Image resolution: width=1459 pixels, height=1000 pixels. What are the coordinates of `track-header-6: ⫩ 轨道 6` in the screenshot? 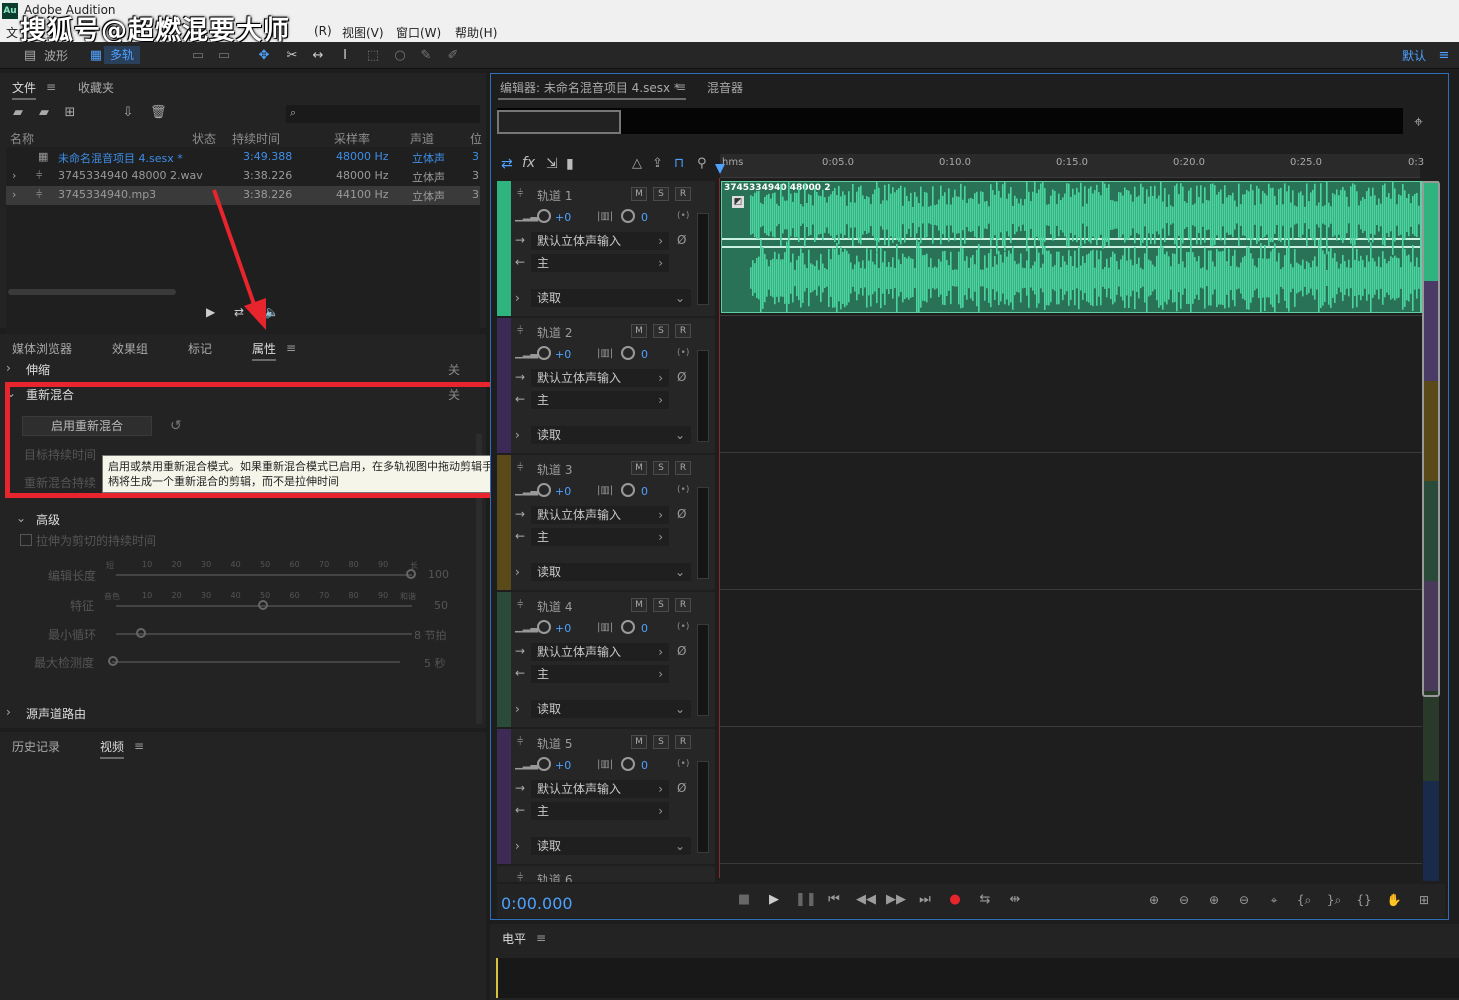 It's located at (606, 874).